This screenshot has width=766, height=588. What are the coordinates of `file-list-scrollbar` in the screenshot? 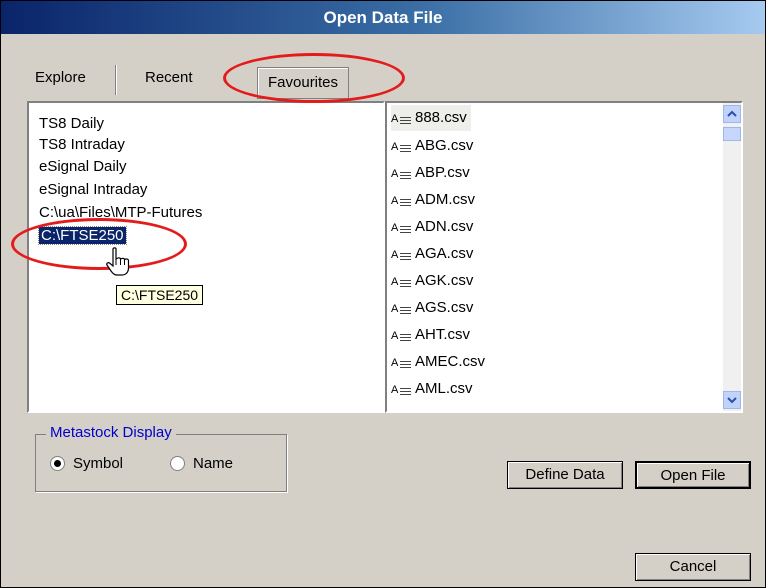 It's located at (732, 257).